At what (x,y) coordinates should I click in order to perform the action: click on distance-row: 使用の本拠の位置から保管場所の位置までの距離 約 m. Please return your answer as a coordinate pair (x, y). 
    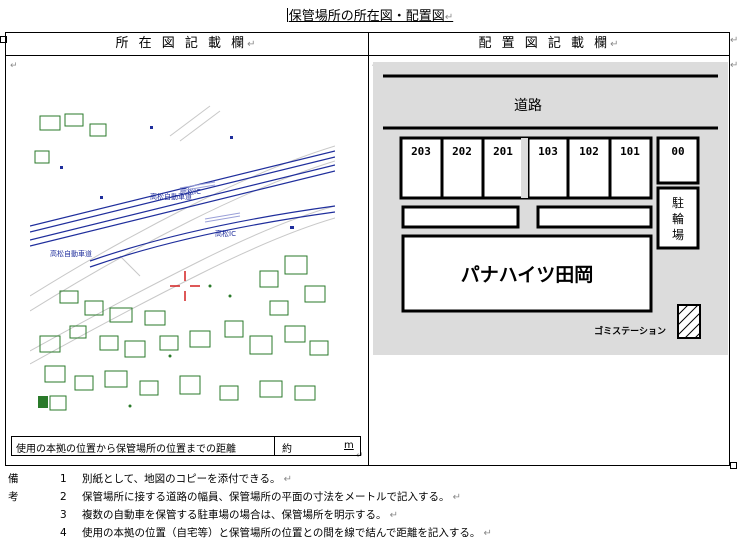
    Looking at the image, I should click on (186, 446).